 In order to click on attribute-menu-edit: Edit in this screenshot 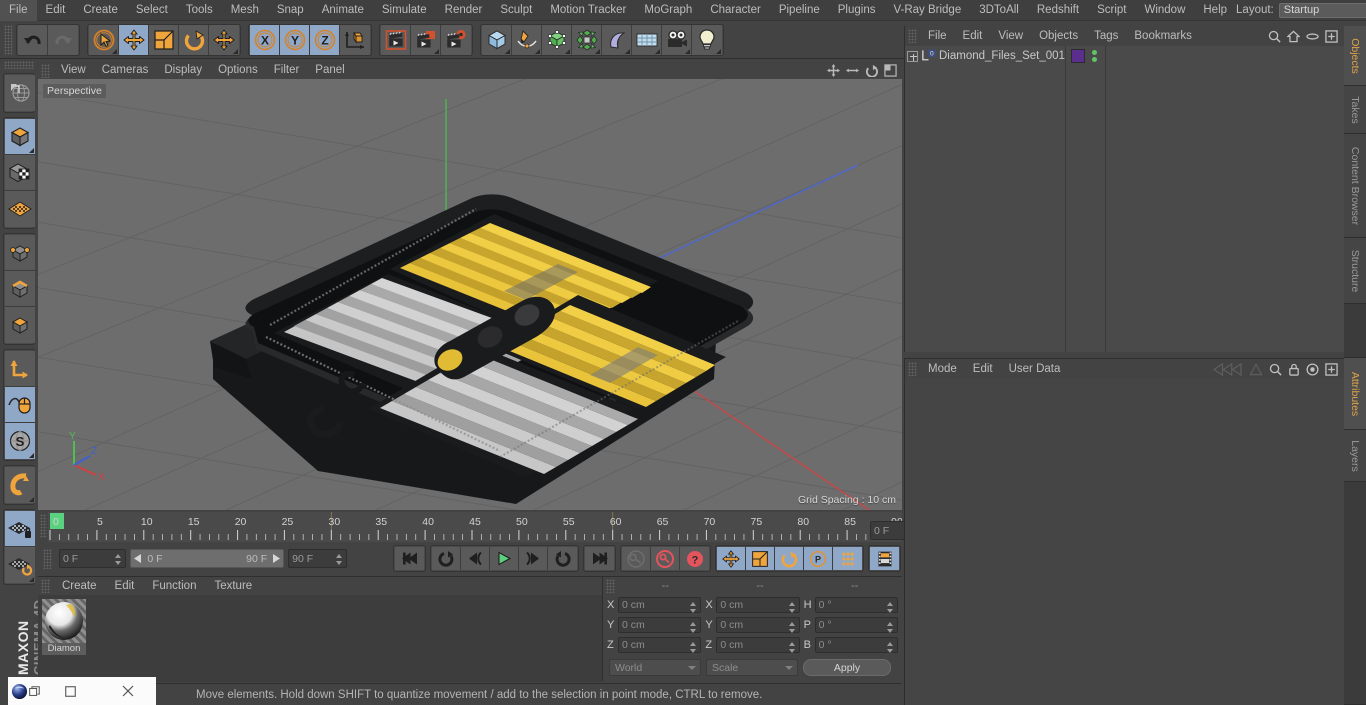, I will do `click(983, 369)`.